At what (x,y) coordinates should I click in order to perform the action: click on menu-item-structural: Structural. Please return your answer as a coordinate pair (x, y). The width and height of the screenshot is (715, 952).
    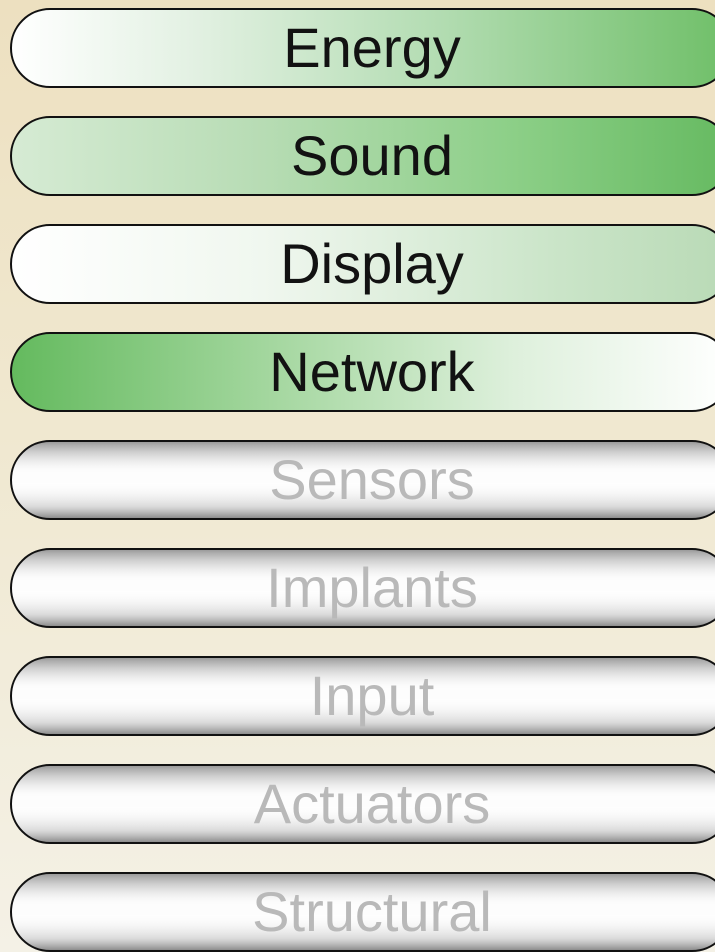
    Looking at the image, I should click on (362, 912).